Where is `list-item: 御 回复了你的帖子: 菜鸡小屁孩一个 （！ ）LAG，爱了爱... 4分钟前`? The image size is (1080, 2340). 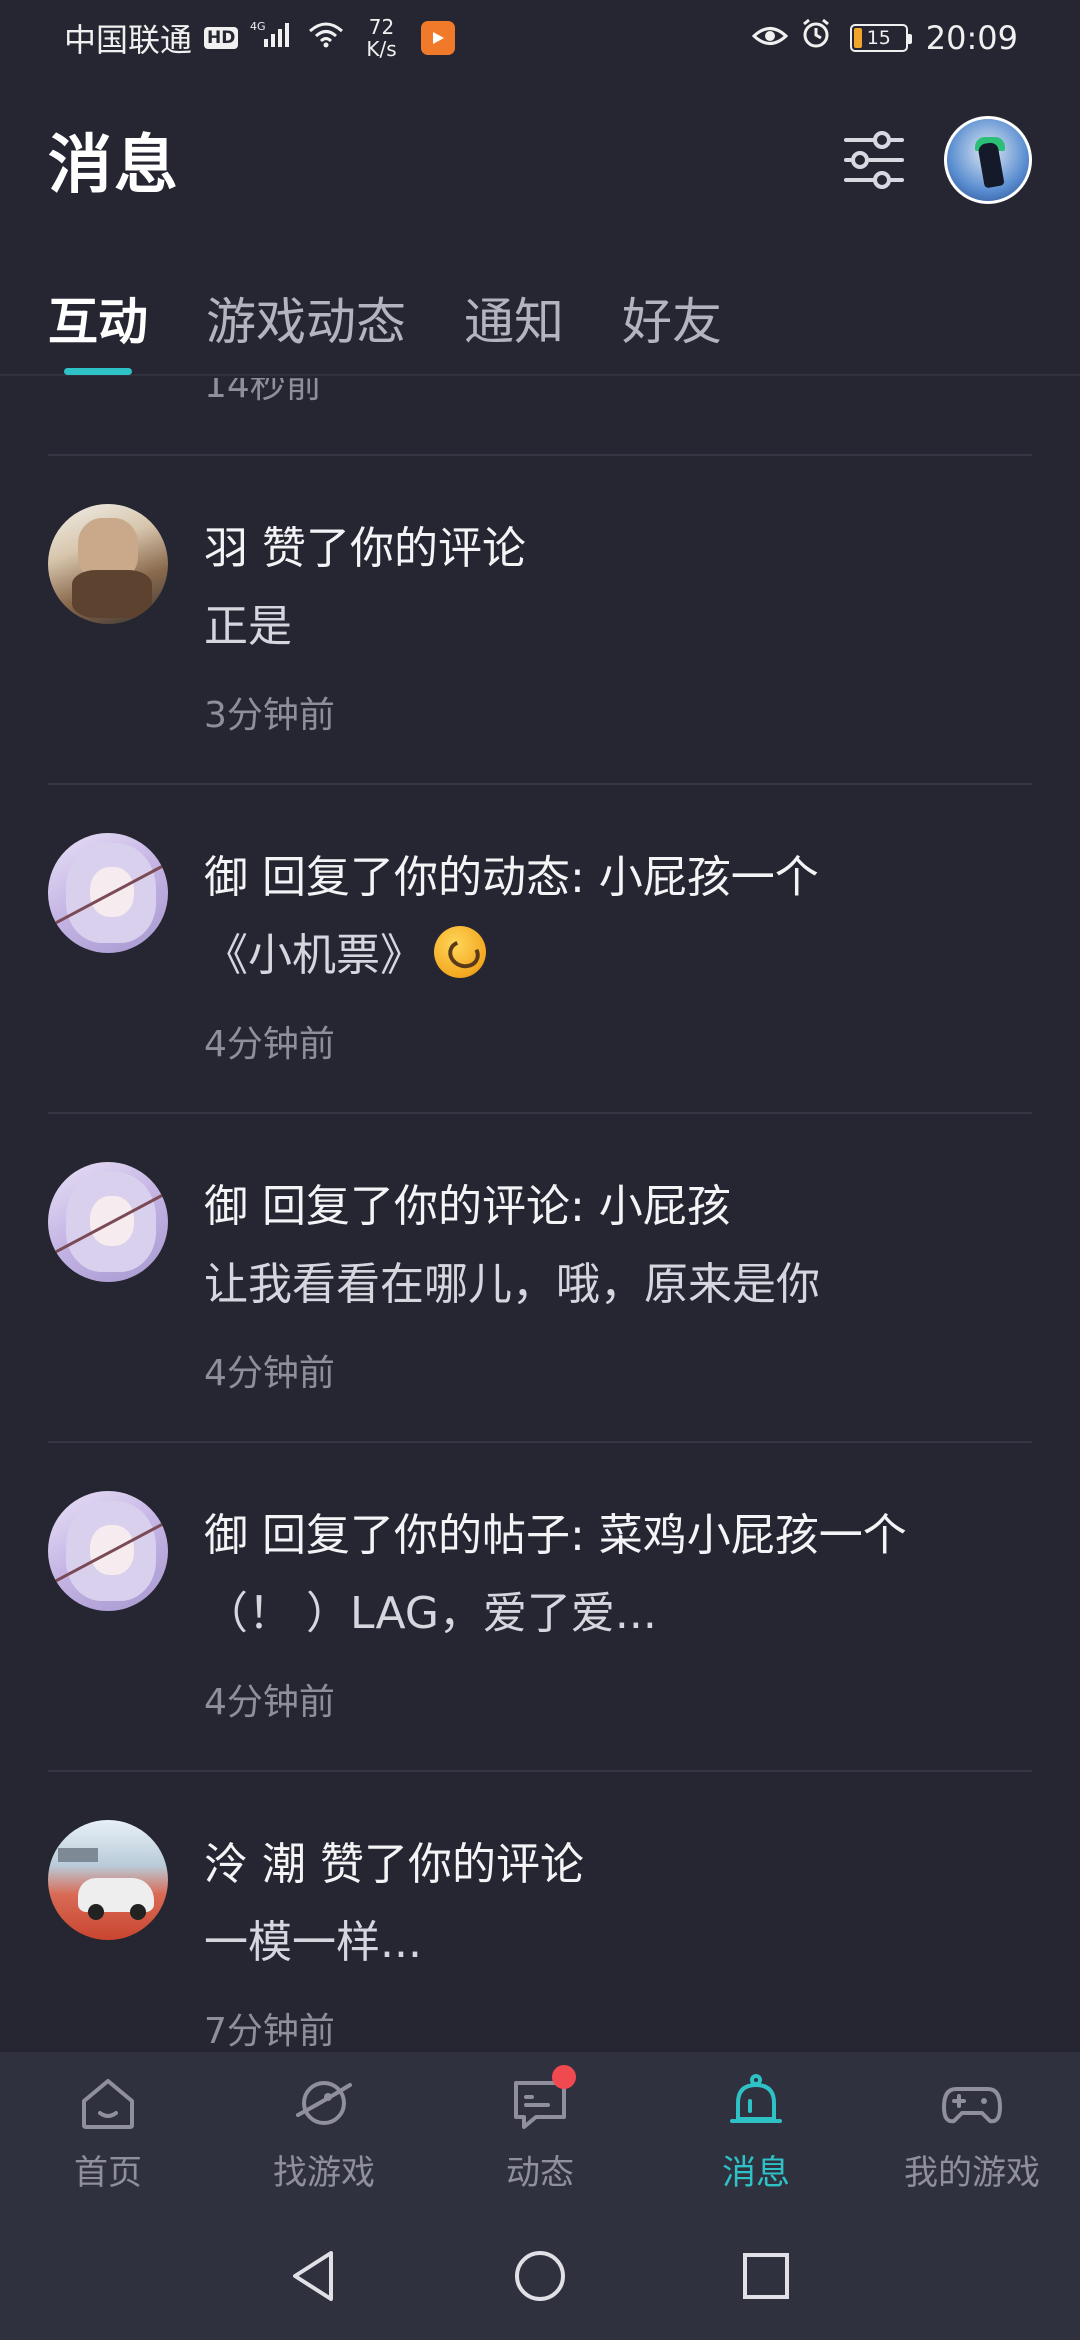 list-item: 御 回复了你的帖子: 菜鸡小屁孩一个 （！ ）LAG，爱了爱... 4分钟前 is located at coordinates (540, 1605).